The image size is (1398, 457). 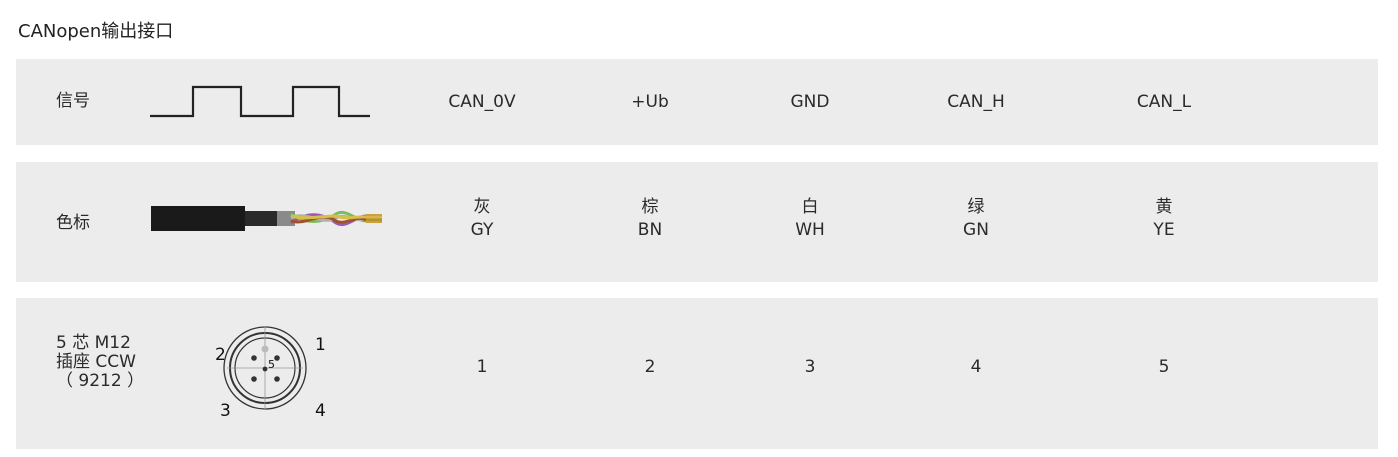 I want to click on cable-icon, so click(x=266, y=218).